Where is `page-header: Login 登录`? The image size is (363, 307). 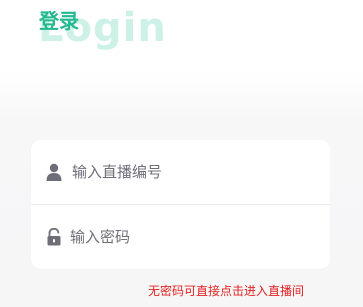
page-header: Login 登录 is located at coordinates (110, 32).